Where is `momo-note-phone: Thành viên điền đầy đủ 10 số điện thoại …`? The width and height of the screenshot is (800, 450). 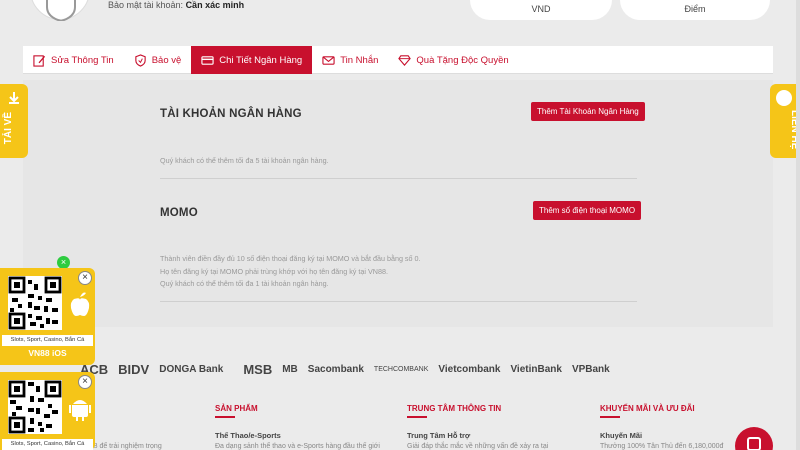 momo-note-phone: Thành viên điền đầy đủ 10 số điện thoại … is located at coordinates (290, 258).